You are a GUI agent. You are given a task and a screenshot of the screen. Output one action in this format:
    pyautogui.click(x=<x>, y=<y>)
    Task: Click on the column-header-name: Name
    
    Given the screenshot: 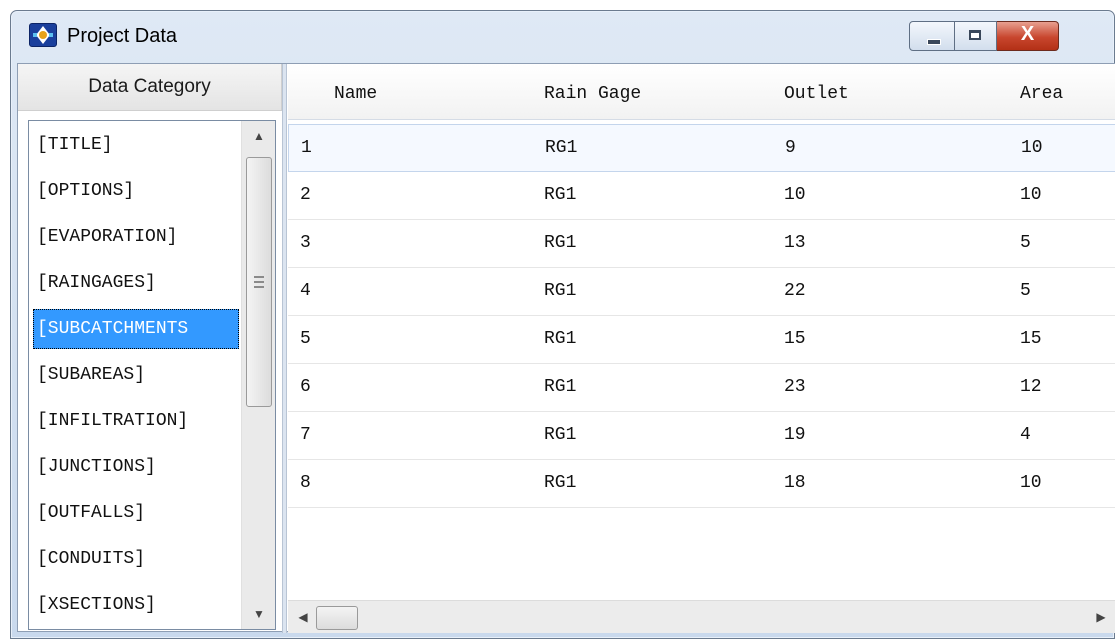 What is the action you would take?
    pyautogui.click(x=355, y=94)
    